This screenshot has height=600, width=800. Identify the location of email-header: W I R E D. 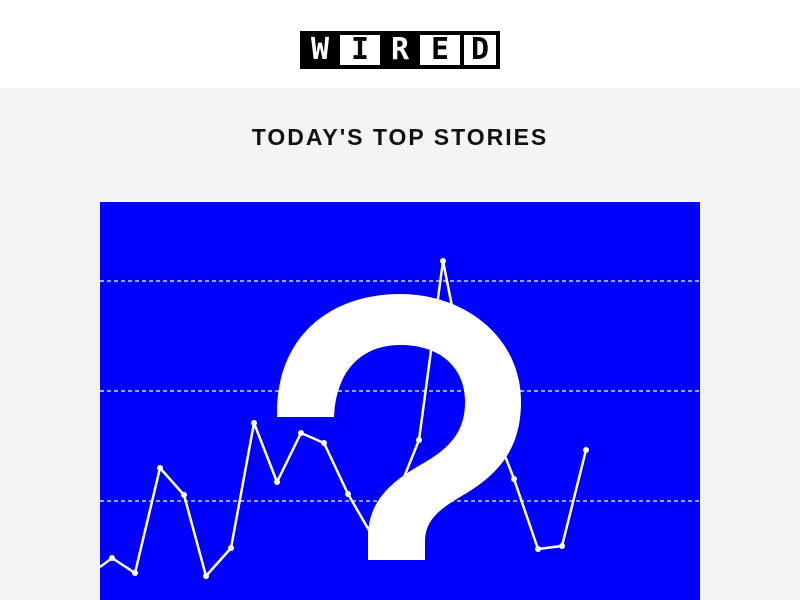
(400, 44).